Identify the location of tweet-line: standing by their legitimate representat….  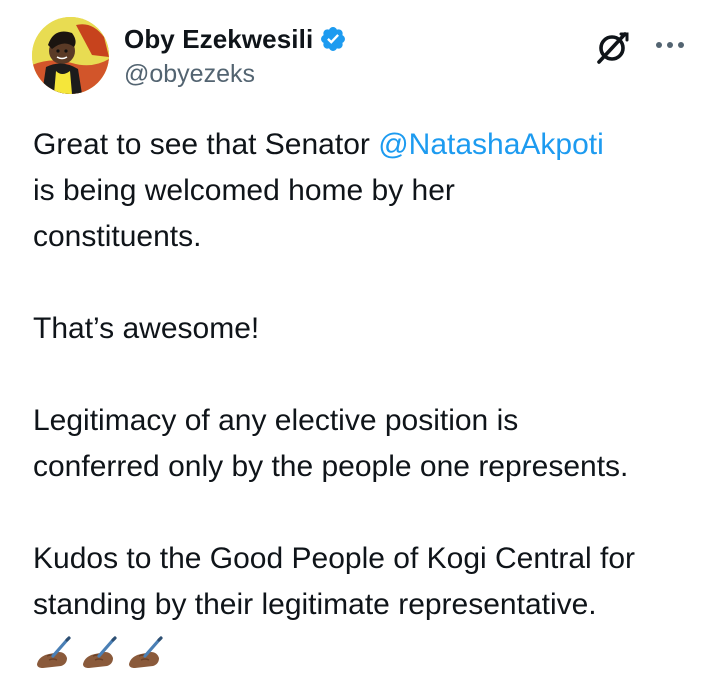
(315, 604).